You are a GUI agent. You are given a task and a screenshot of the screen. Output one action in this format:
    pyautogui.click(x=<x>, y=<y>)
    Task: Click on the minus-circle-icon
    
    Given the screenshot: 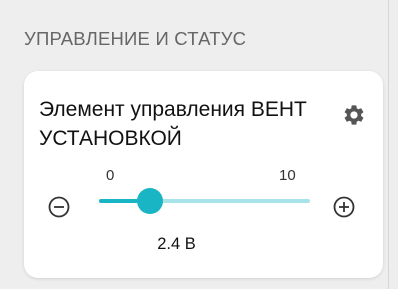 What is the action you would take?
    pyautogui.click(x=59, y=209)
    